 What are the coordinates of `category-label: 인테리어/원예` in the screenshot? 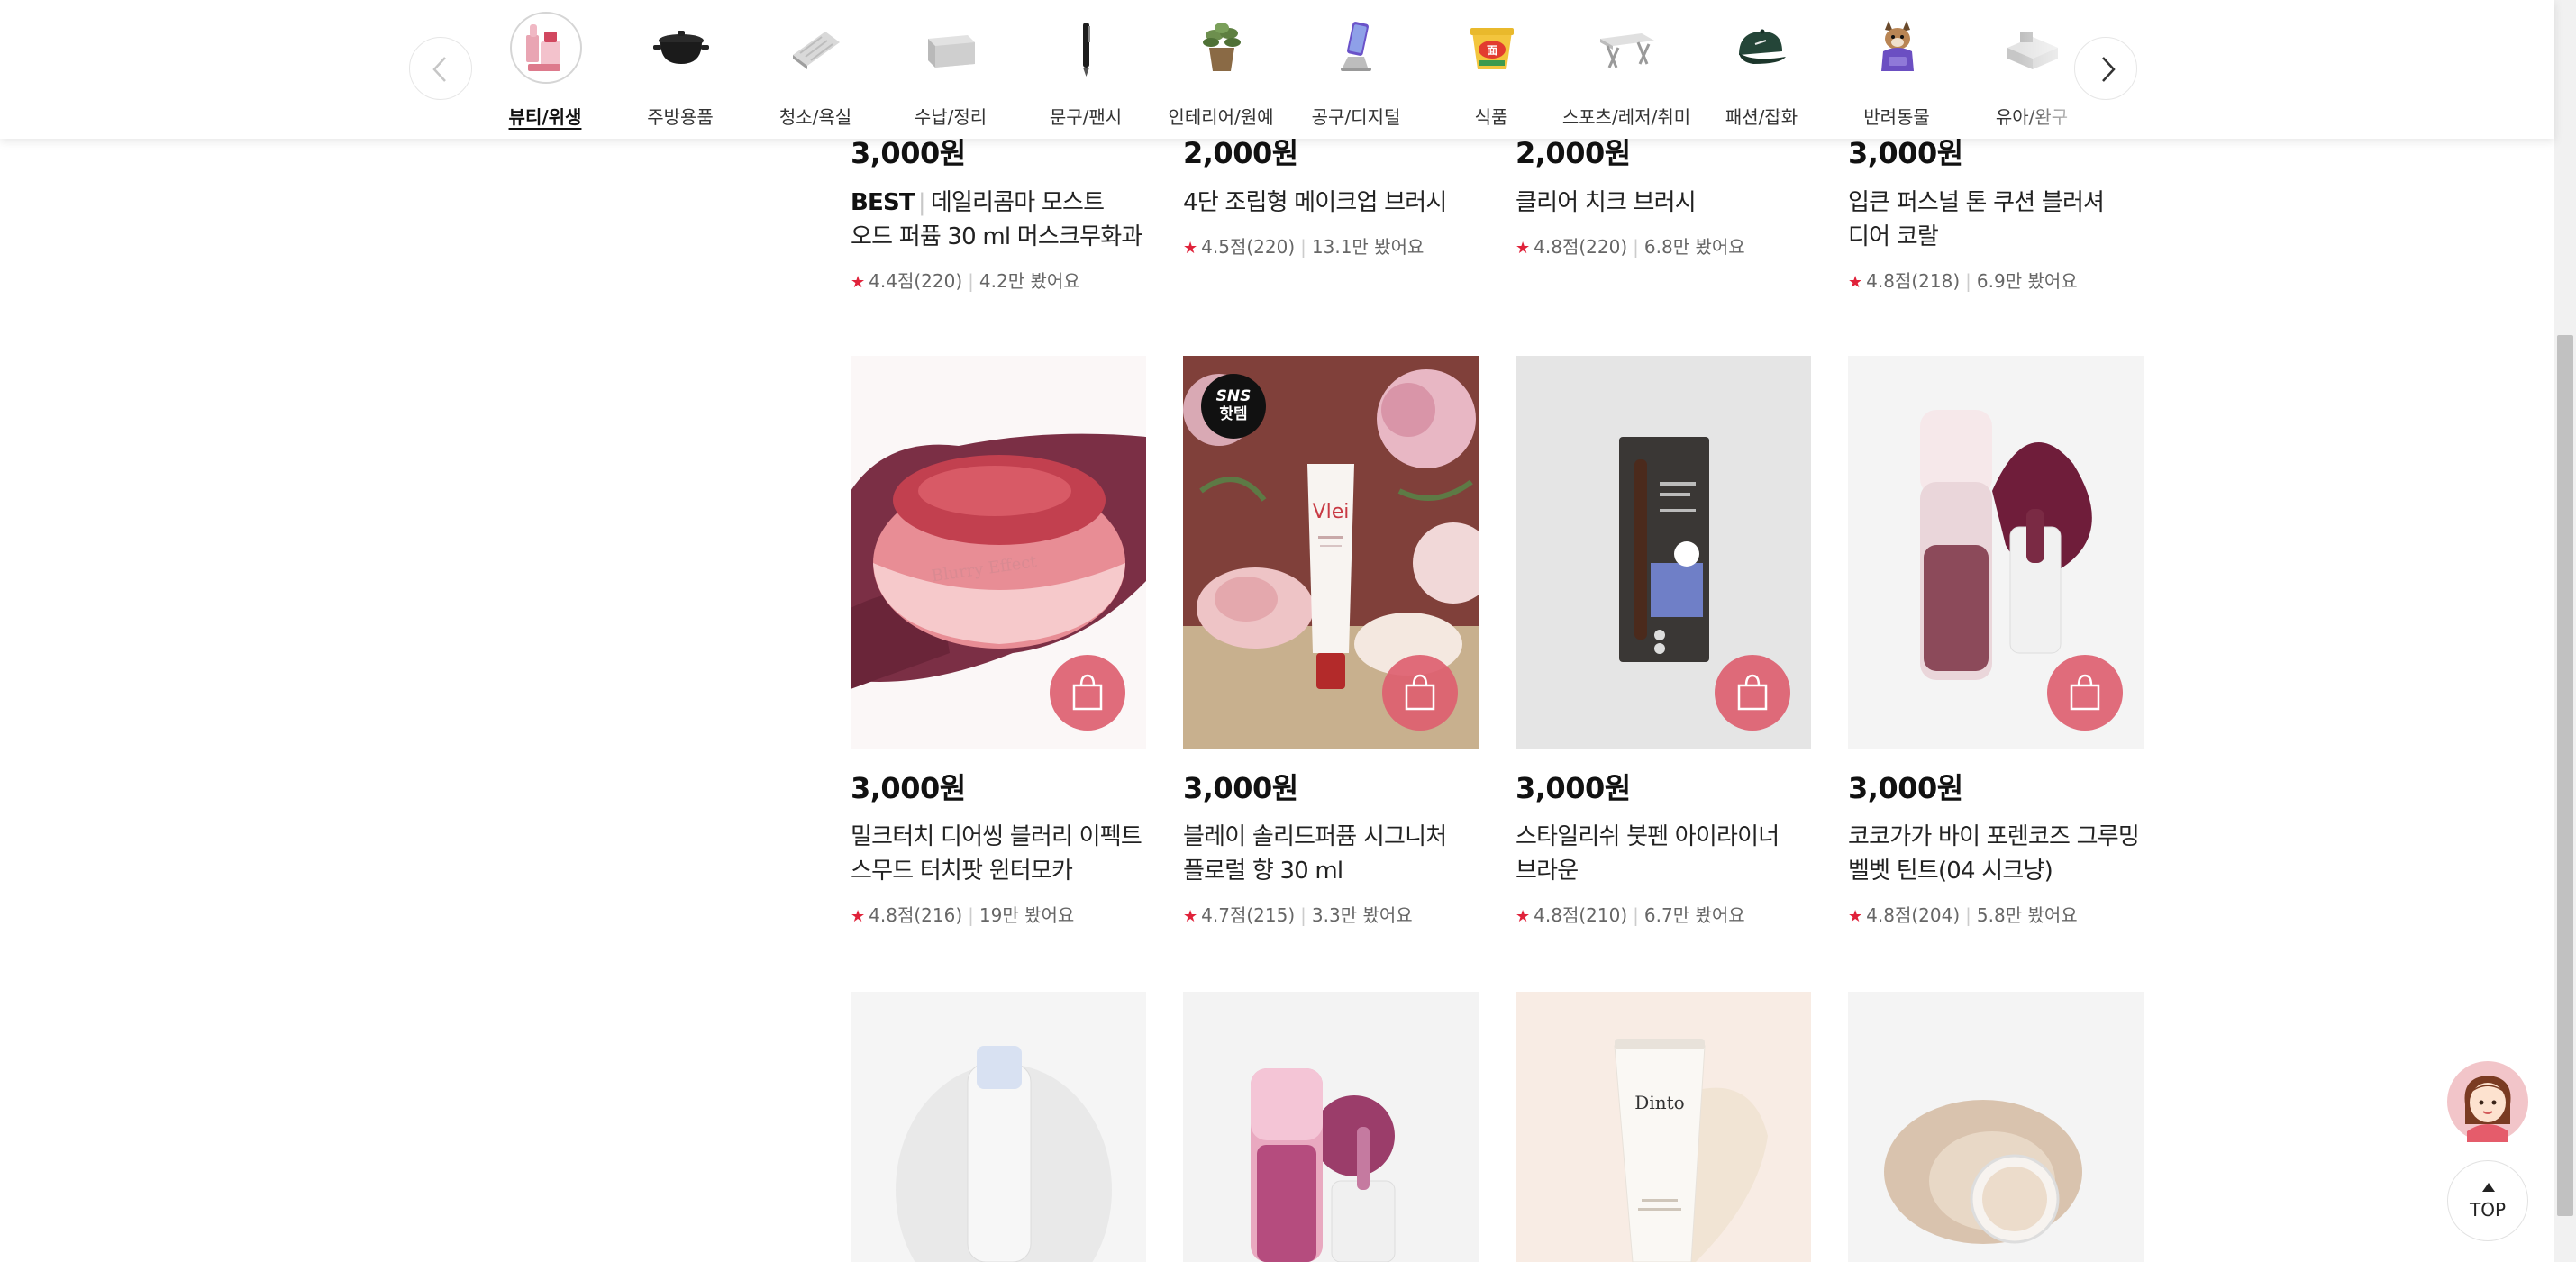 It's located at (1221, 117).